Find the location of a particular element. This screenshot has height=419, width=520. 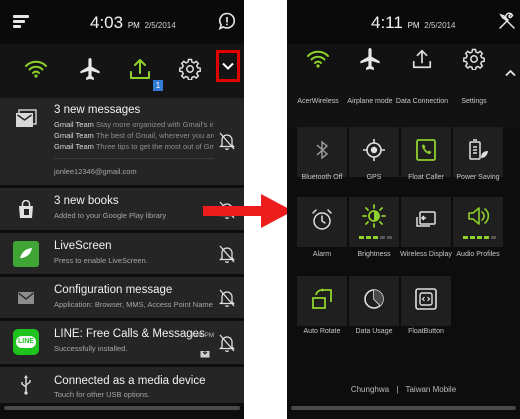

feedback-icon is located at coordinates (227, 21).